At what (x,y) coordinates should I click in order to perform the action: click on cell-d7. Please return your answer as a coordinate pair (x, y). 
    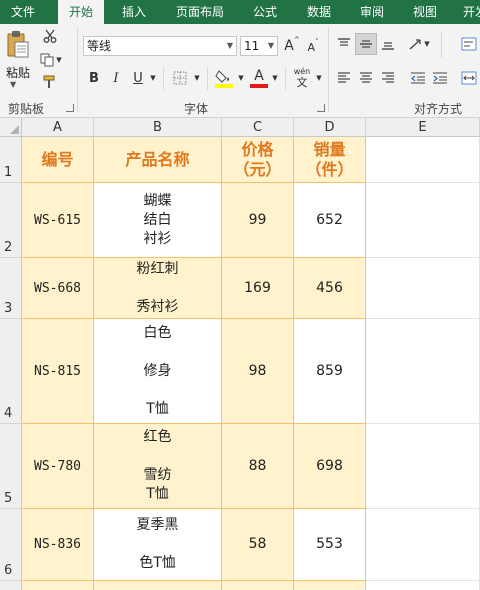
    Looking at the image, I should click on (330, 585).